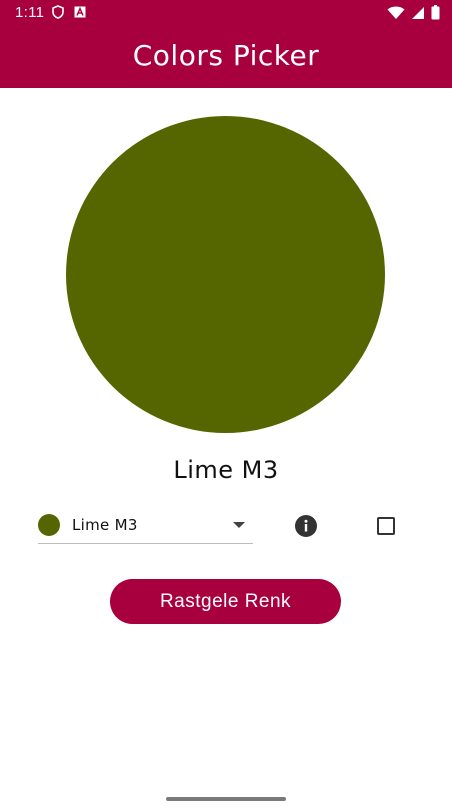  I want to click on status-right-icons, so click(413, 12).